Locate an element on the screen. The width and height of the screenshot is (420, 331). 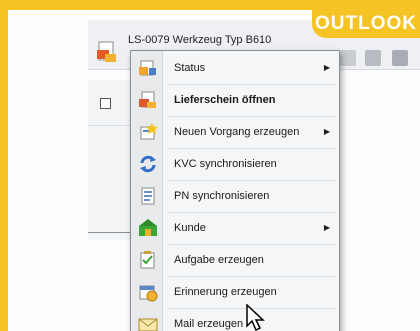
menu-item-label: Mail erzeugen is located at coordinates (209, 324).